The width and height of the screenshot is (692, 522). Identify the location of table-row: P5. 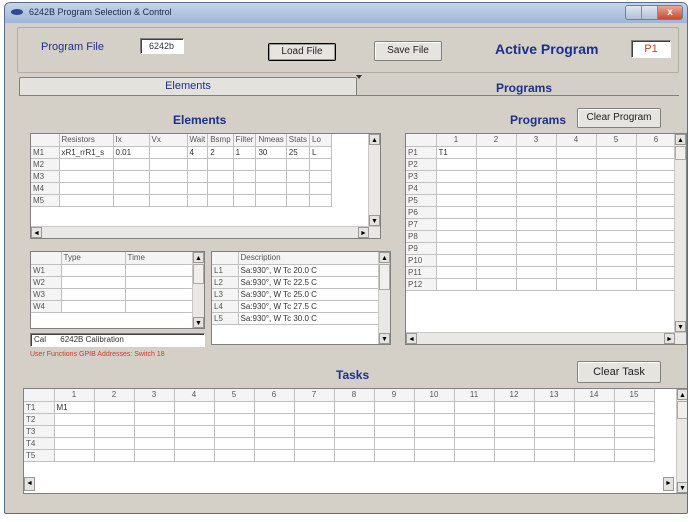
(541, 200).